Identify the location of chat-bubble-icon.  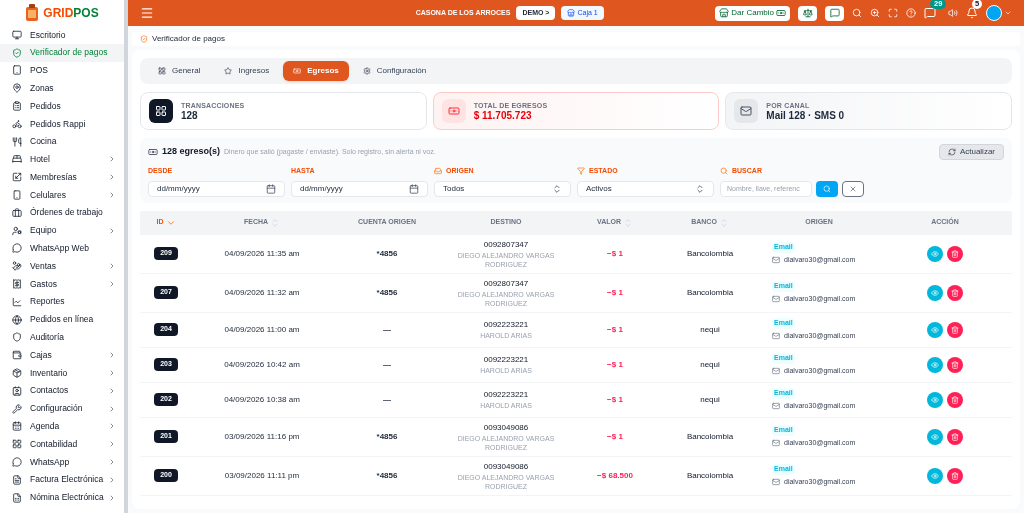
(17, 248).